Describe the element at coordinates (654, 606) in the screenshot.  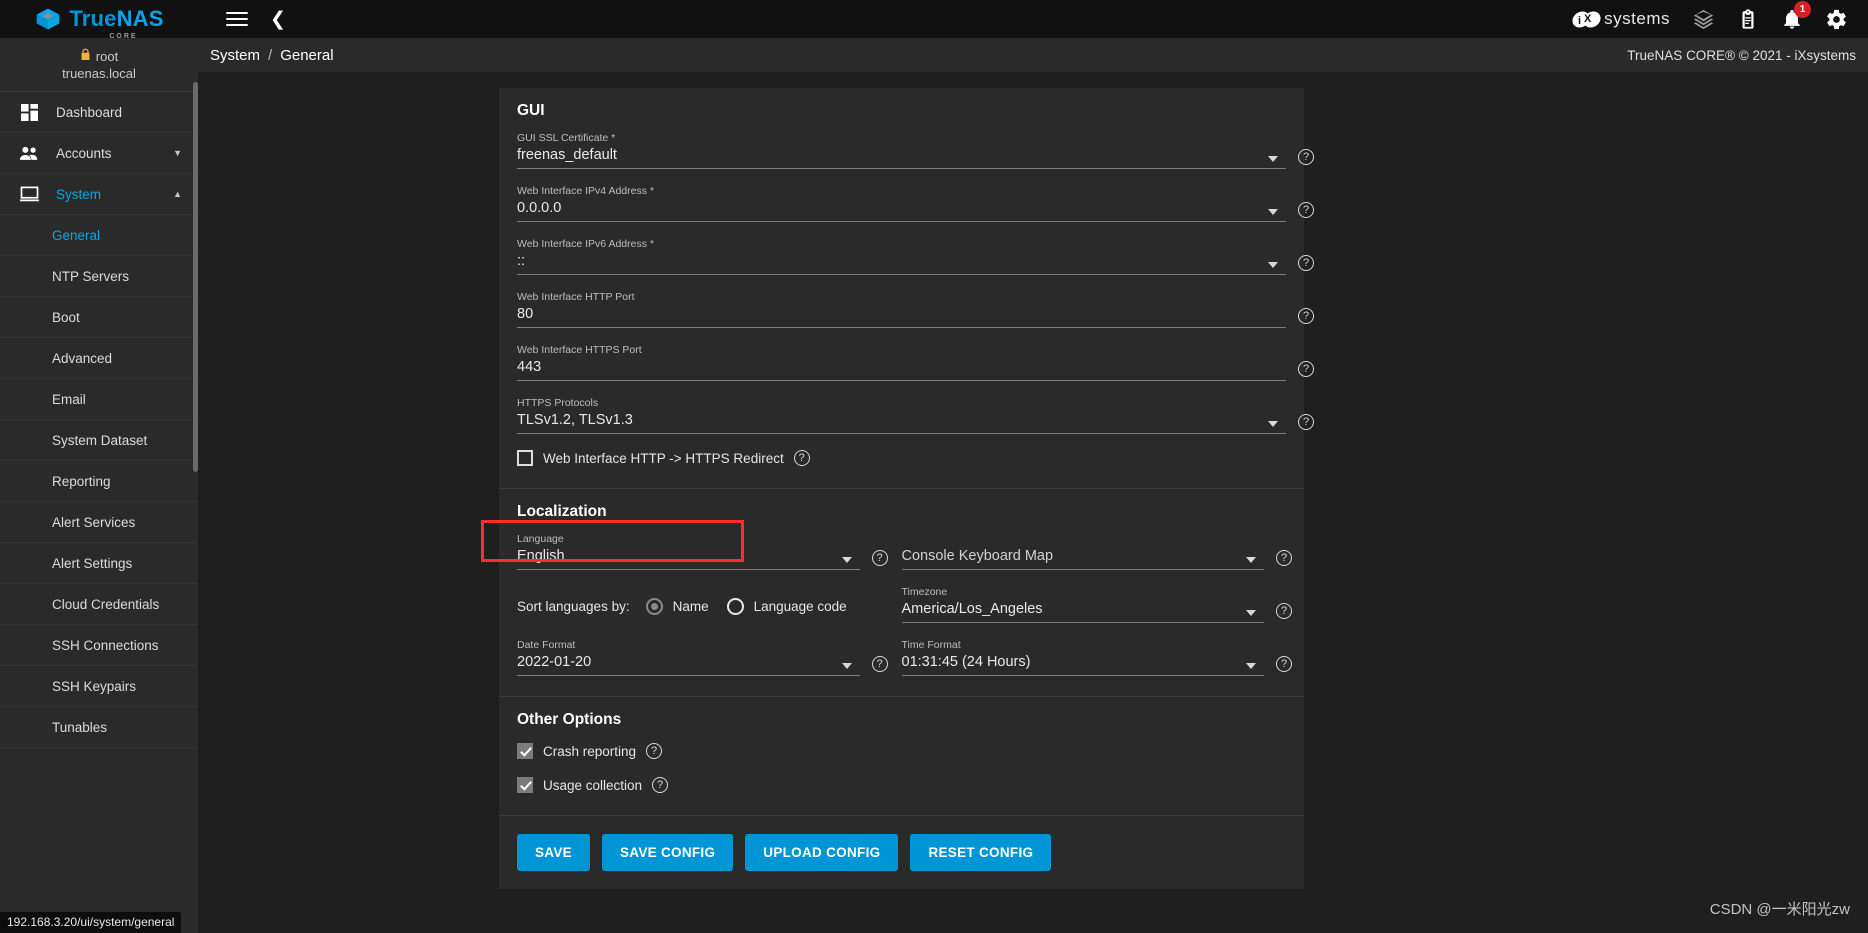
I see `radio-sort-by-name` at that location.